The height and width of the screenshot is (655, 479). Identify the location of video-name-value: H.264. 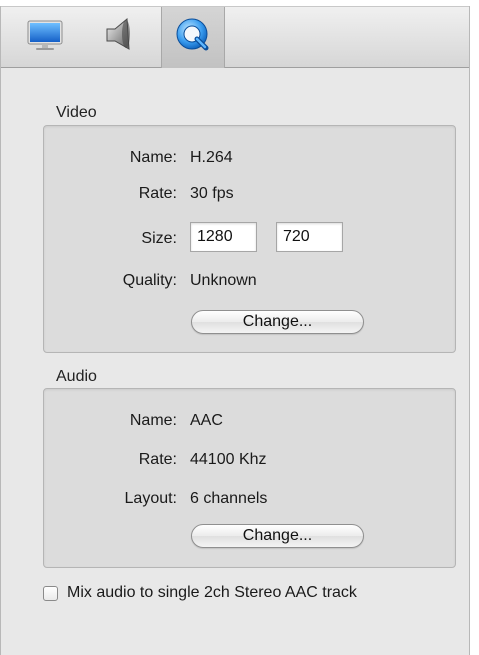
(211, 157).